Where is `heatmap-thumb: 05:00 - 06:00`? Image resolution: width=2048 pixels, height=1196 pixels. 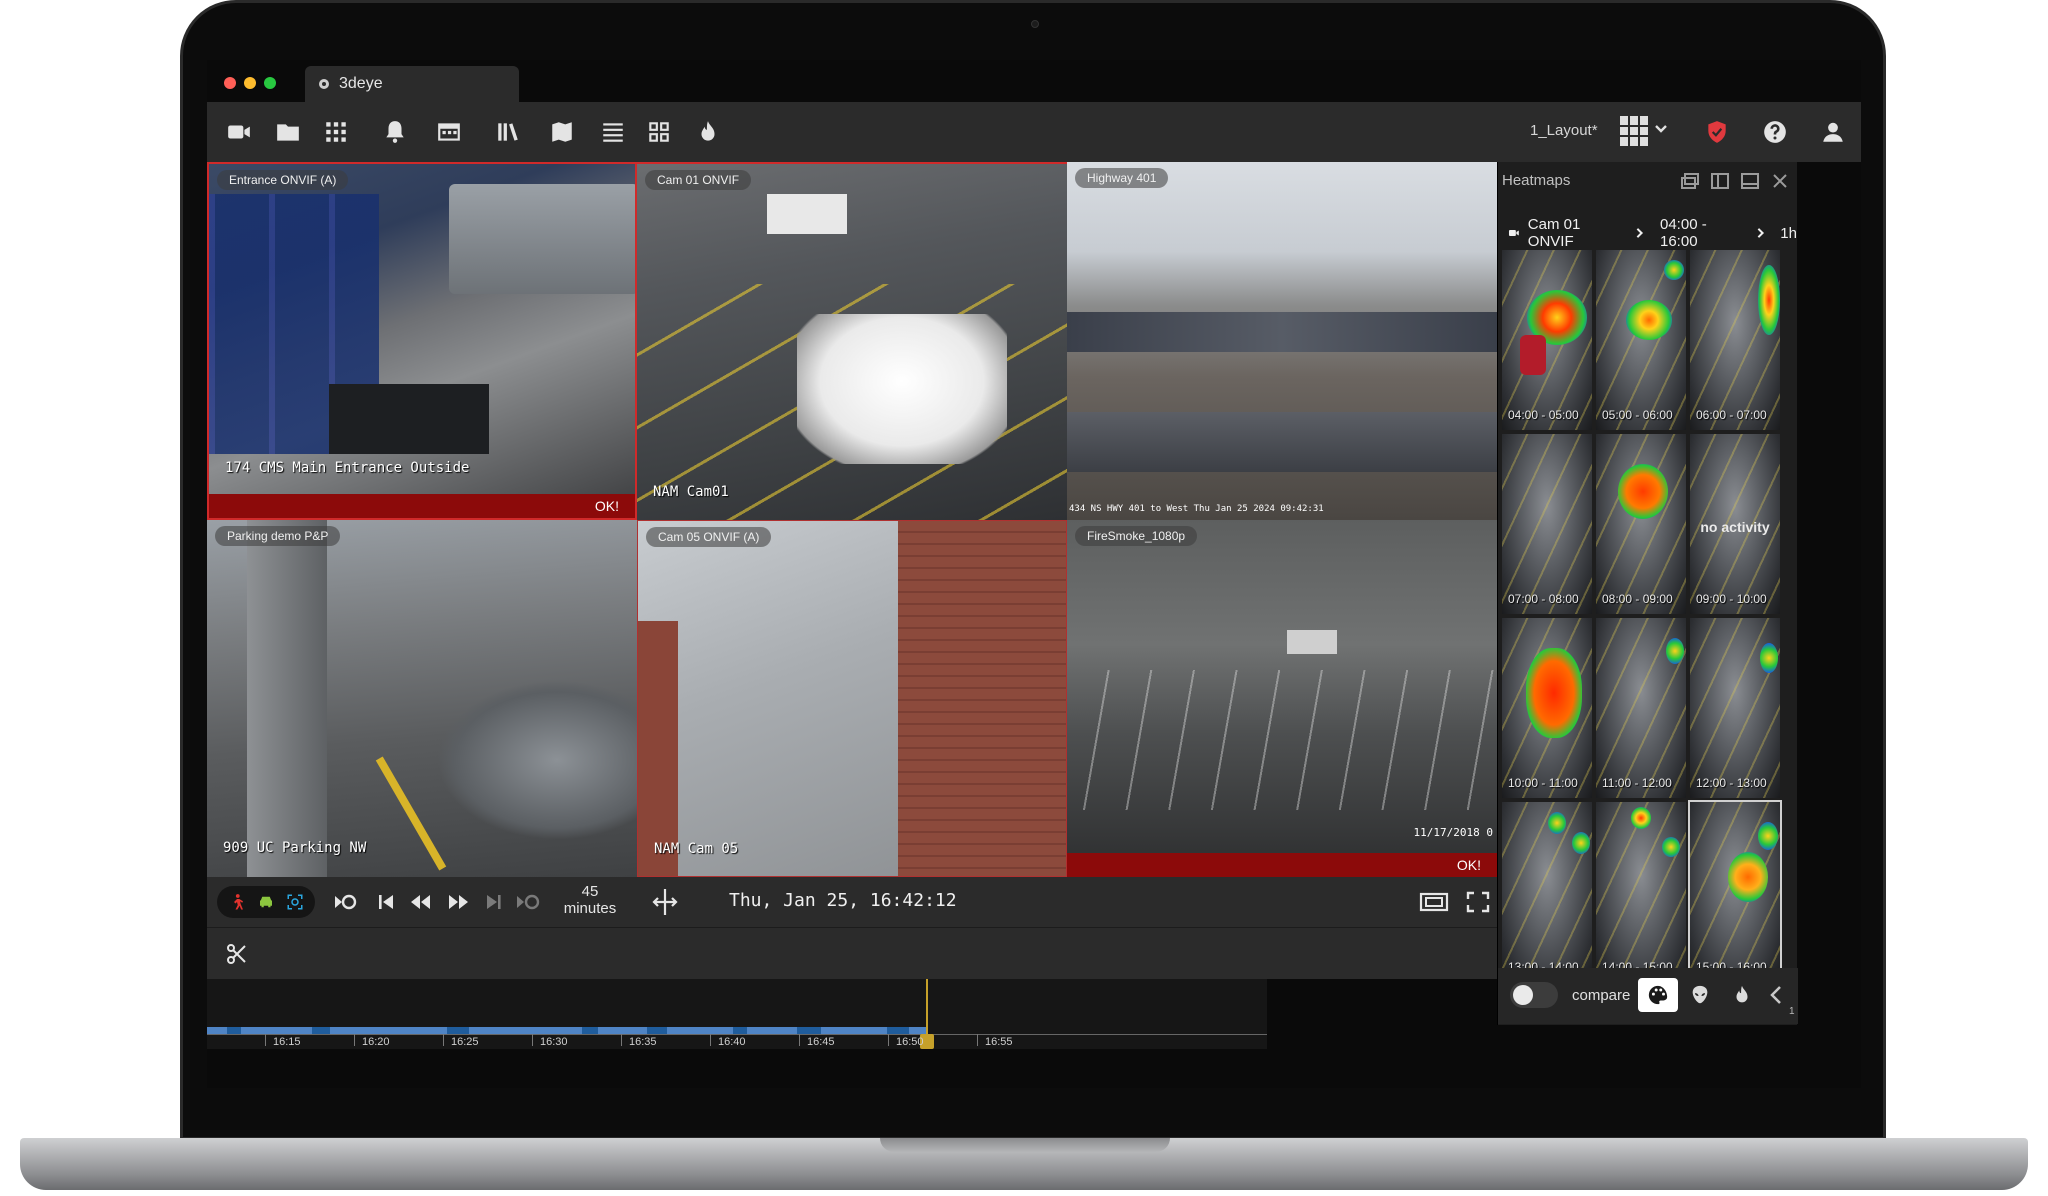 heatmap-thumb: 05:00 - 06:00 is located at coordinates (1641, 340).